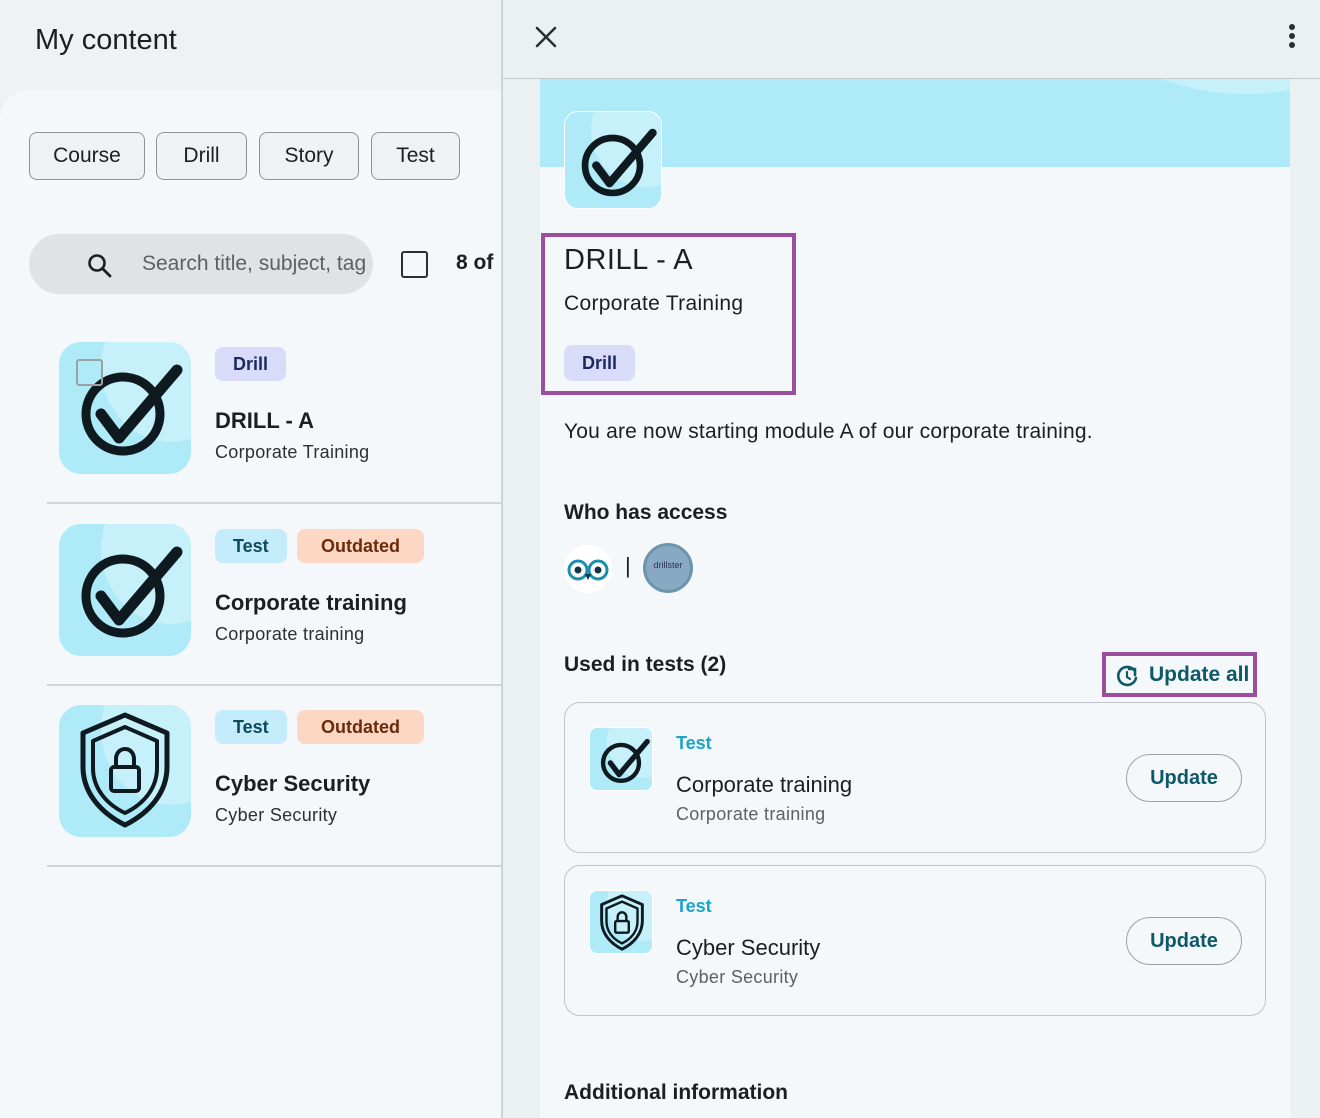 The height and width of the screenshot is (1118, 1320). What do you see at coordinates (274, 866) in the screenshot?
I see `divider` at bounding box center [274, 866].